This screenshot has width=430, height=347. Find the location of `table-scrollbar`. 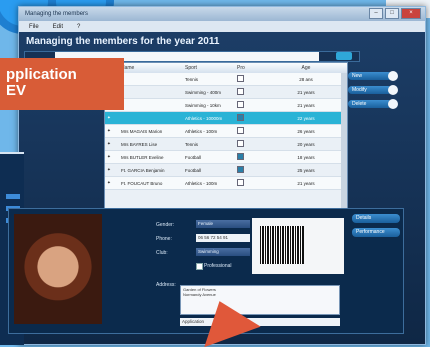

table-scrollbar is located at coordinates (344, 141).